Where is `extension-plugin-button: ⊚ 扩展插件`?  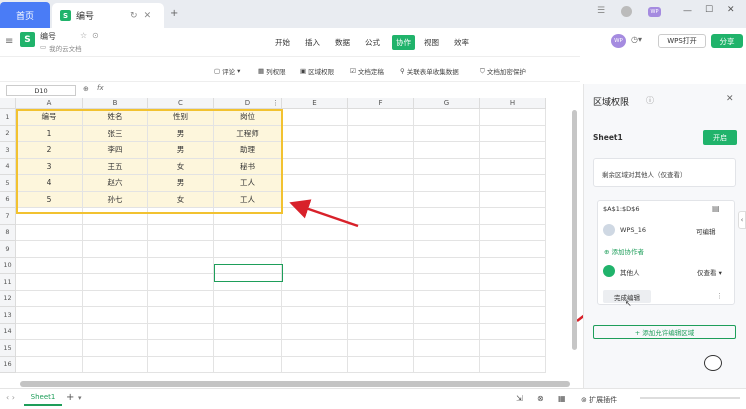
extension-plugin-button: ⊚ 扩展插件 is located at coordinates (599, 400).